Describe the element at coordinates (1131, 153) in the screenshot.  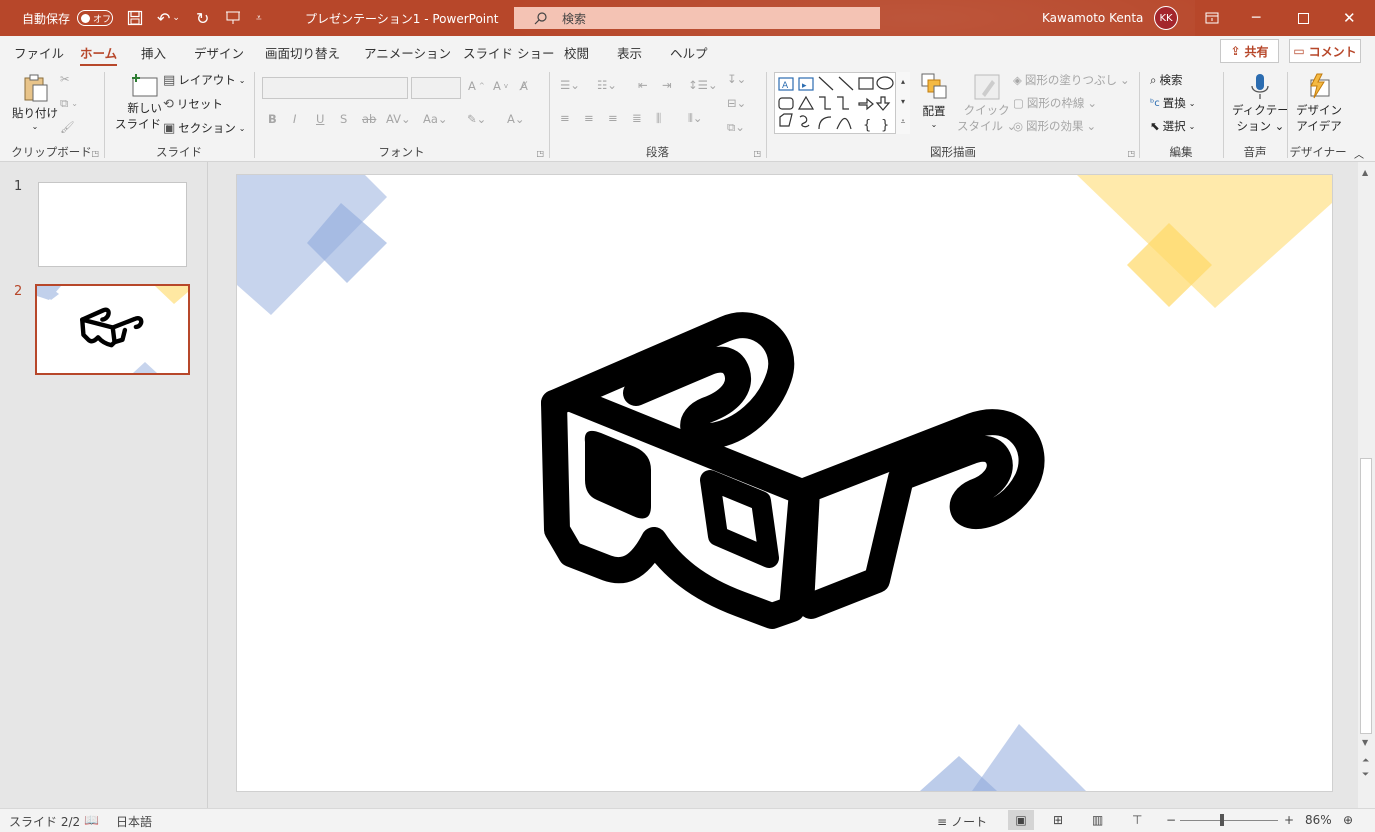
I see `drawing-launcher-icon: ◳` at that location.